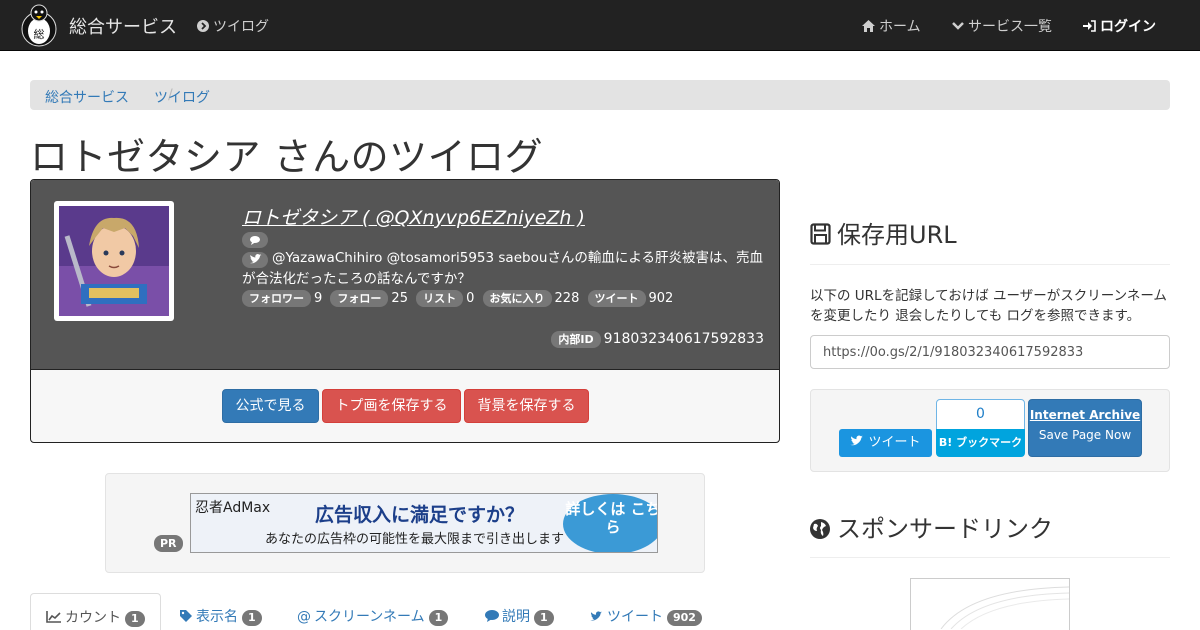  I want to click on avatar-frame, so click(114, 261).